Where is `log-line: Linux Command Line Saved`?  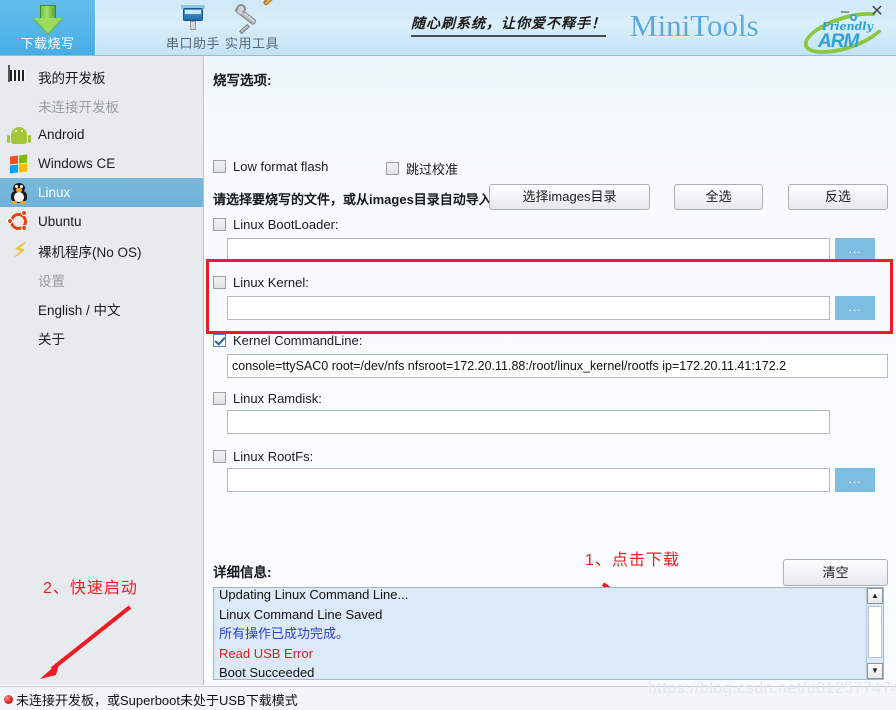
log-line: Linux Command Line Saved is located at coordinates (301, 614).